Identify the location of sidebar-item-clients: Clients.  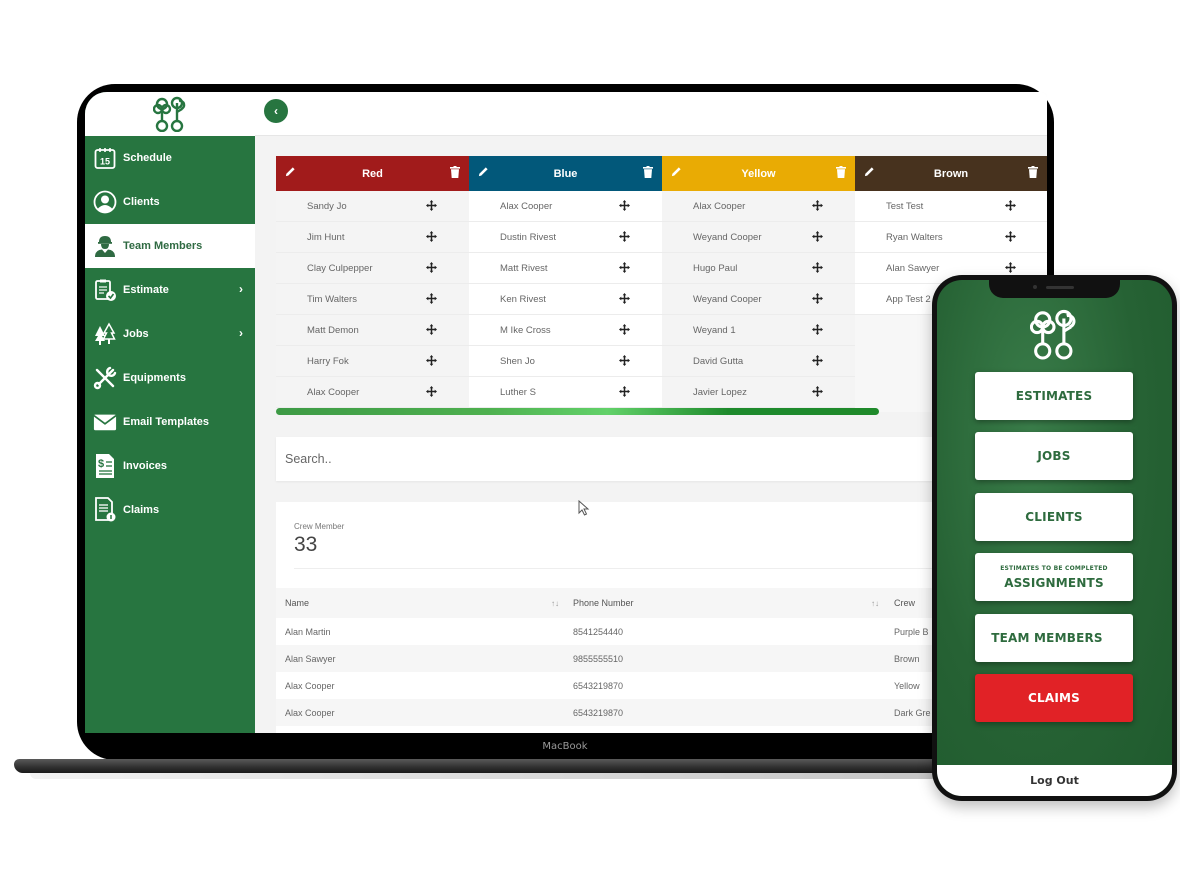
(170, 202).